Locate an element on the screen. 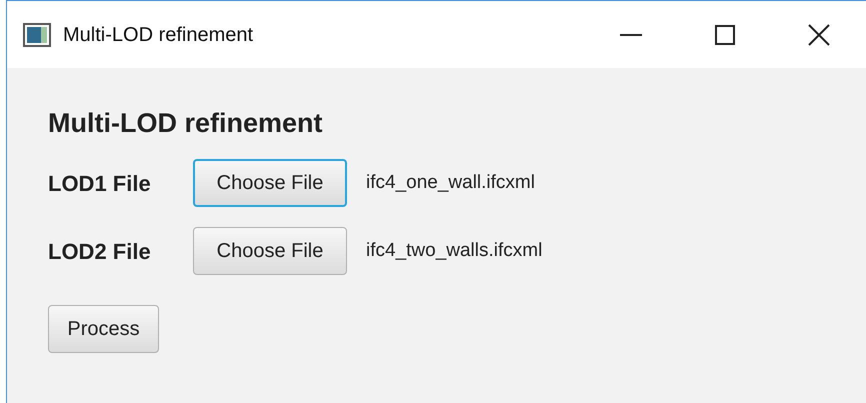 This screenshot has height=403, width=866. file-label: LOD2 File is located at coordinates (100, 252).